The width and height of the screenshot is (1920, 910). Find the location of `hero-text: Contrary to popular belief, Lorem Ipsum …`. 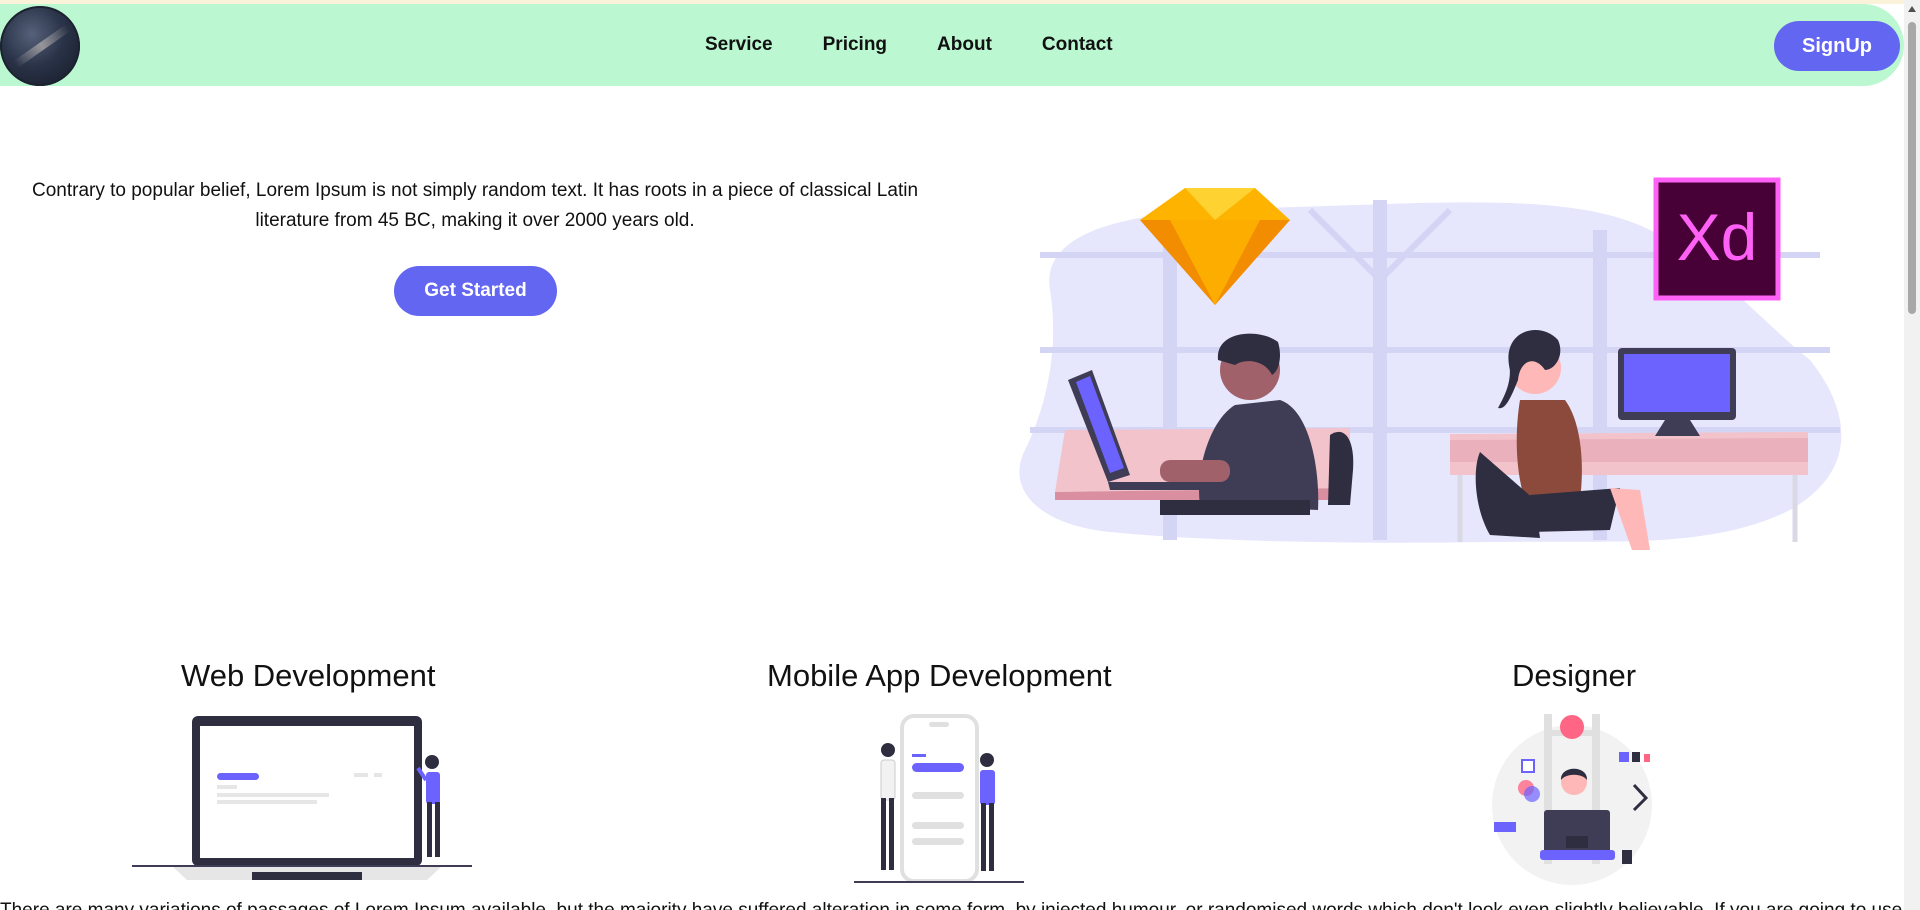

hero-text: Contrary to popular belief, Lorem Ipsum … is located at coordinates (475, 205).